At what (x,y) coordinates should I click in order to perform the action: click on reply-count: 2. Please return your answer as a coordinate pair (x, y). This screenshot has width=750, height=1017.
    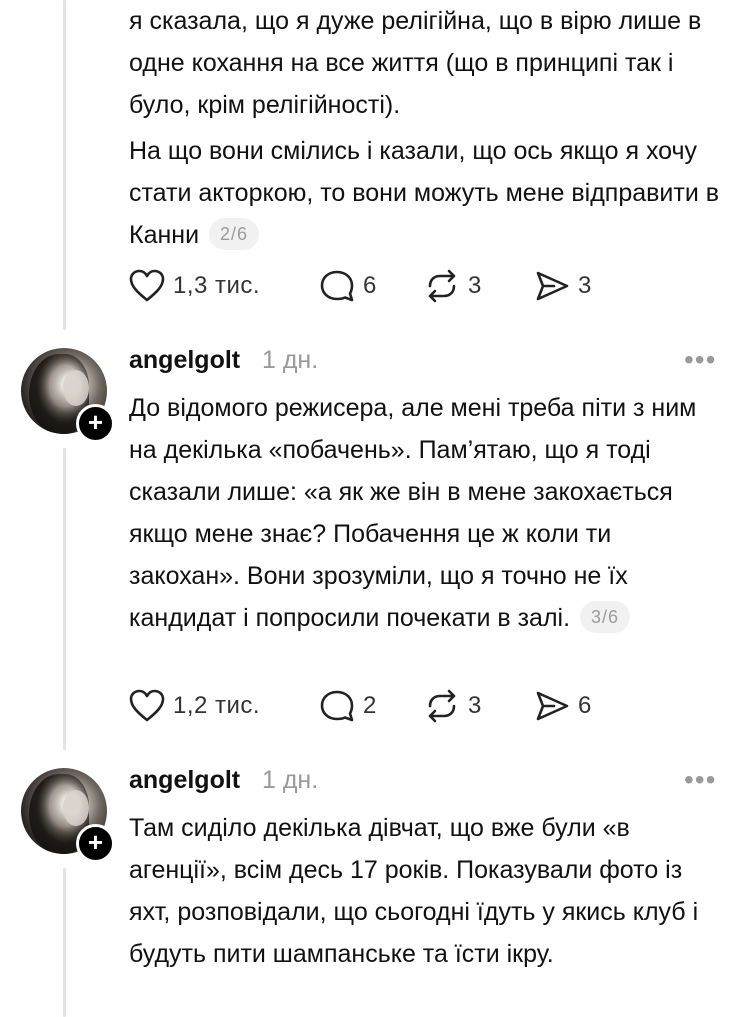
    Looking at the image, I should click on (370, 705).